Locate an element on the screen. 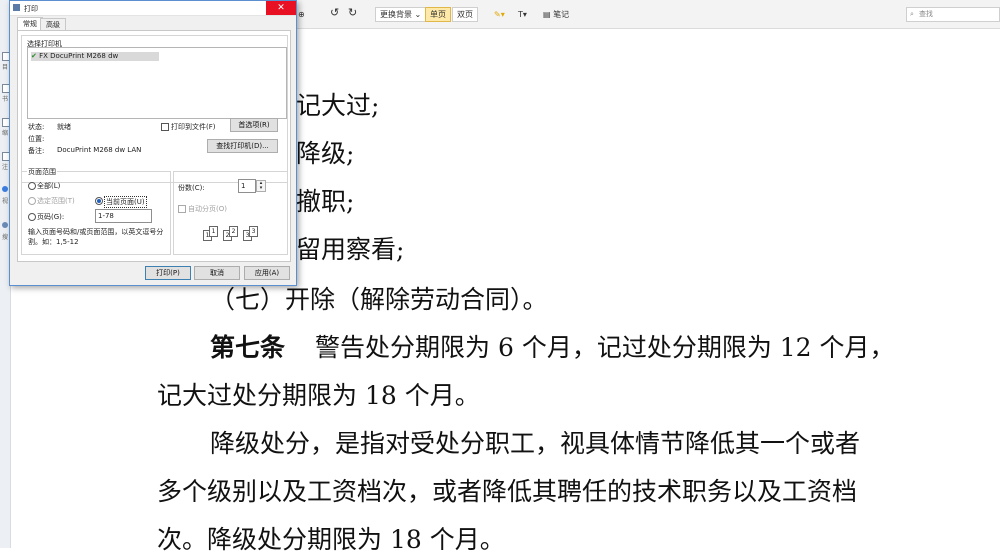 The height and width of the screenshot is (556, 1000). range-all-label: 全部(L) is located at coordinates (49, 186).